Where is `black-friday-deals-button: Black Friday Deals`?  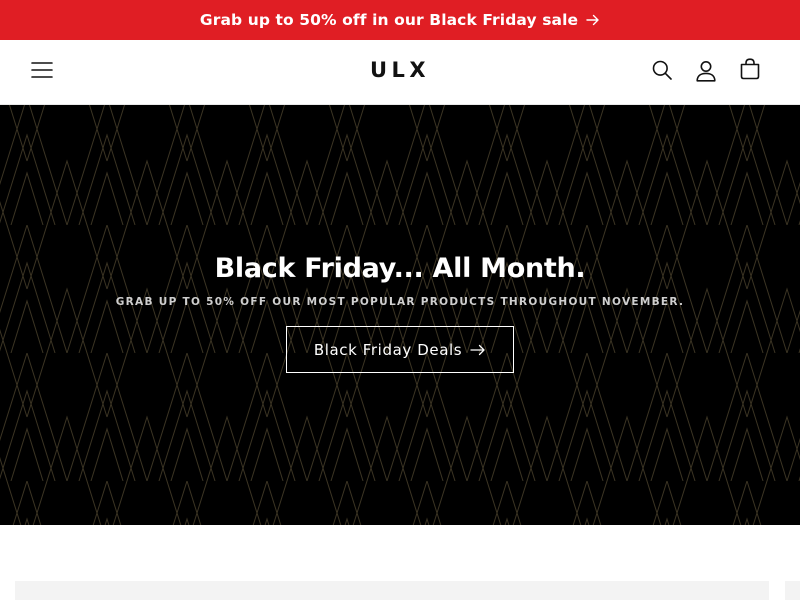
black-friday-deals-button: Black Friday Deals is located at coordinates (400, 349).